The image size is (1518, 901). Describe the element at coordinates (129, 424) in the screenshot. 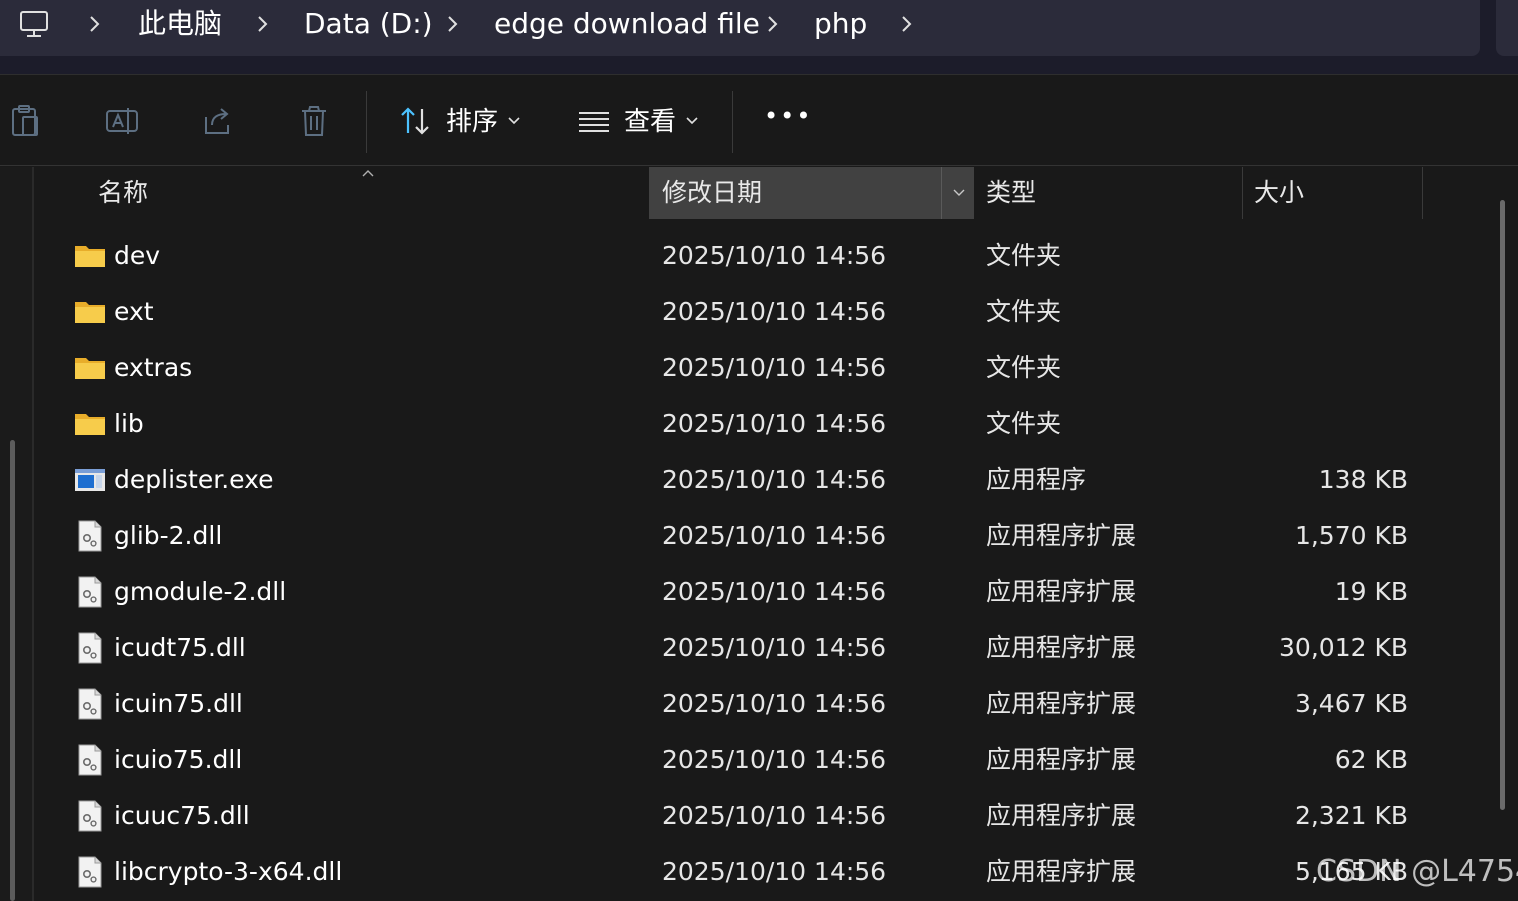

I see `file-name: lib` at that location.